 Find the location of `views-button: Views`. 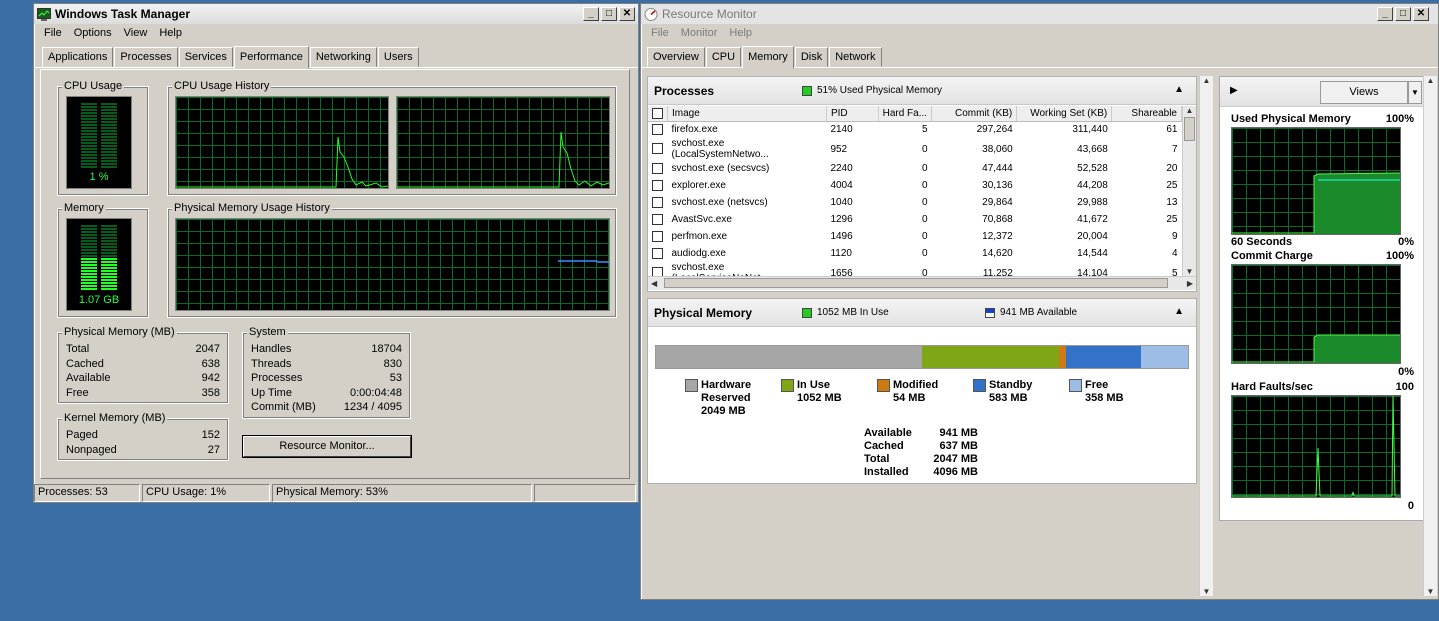

views-button: Views is located at coordinates (1364, 92).